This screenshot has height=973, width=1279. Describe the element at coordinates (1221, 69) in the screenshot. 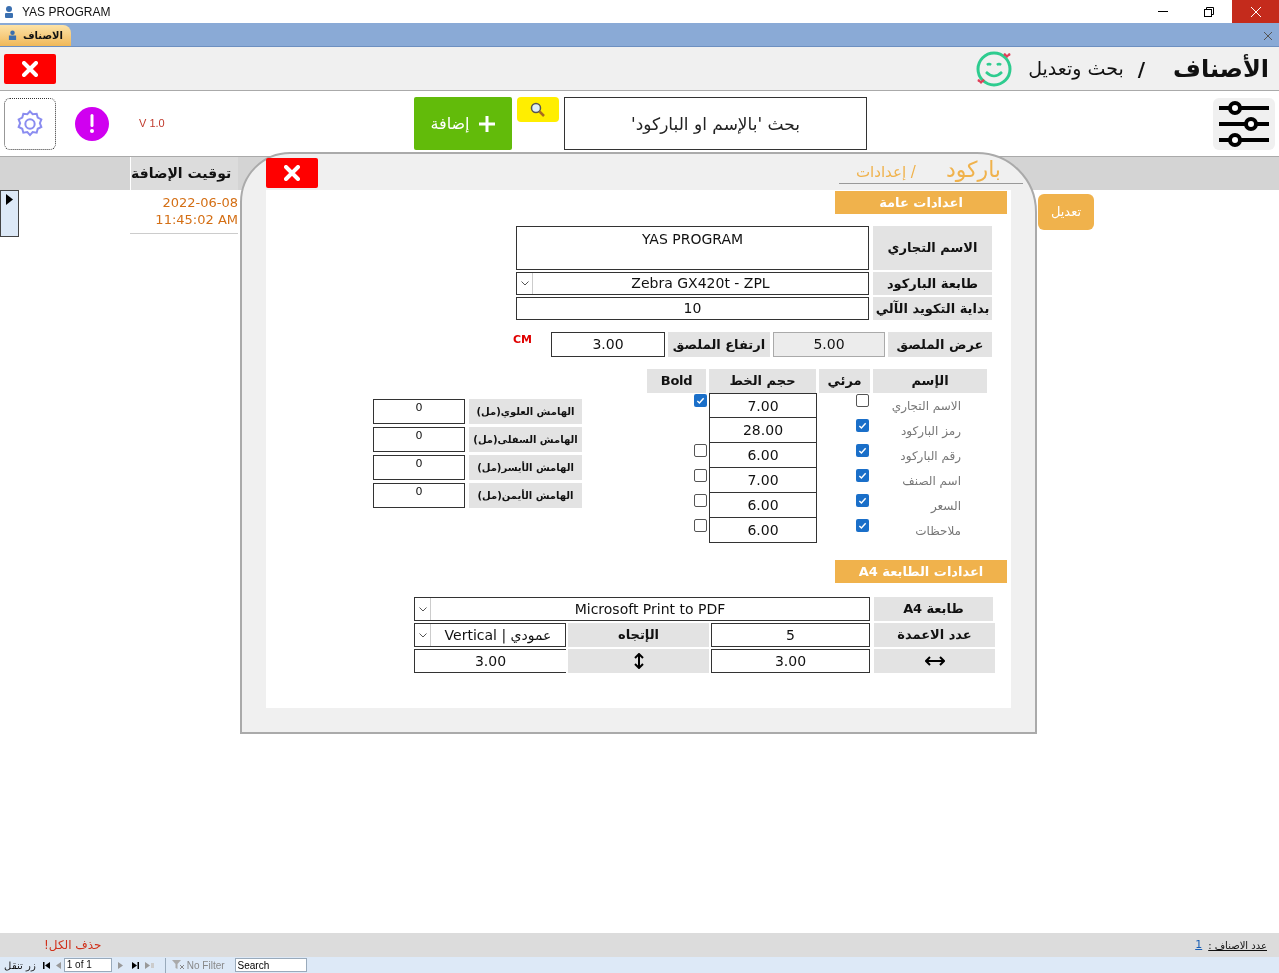

I see `page-title: الأصناف` at that location.